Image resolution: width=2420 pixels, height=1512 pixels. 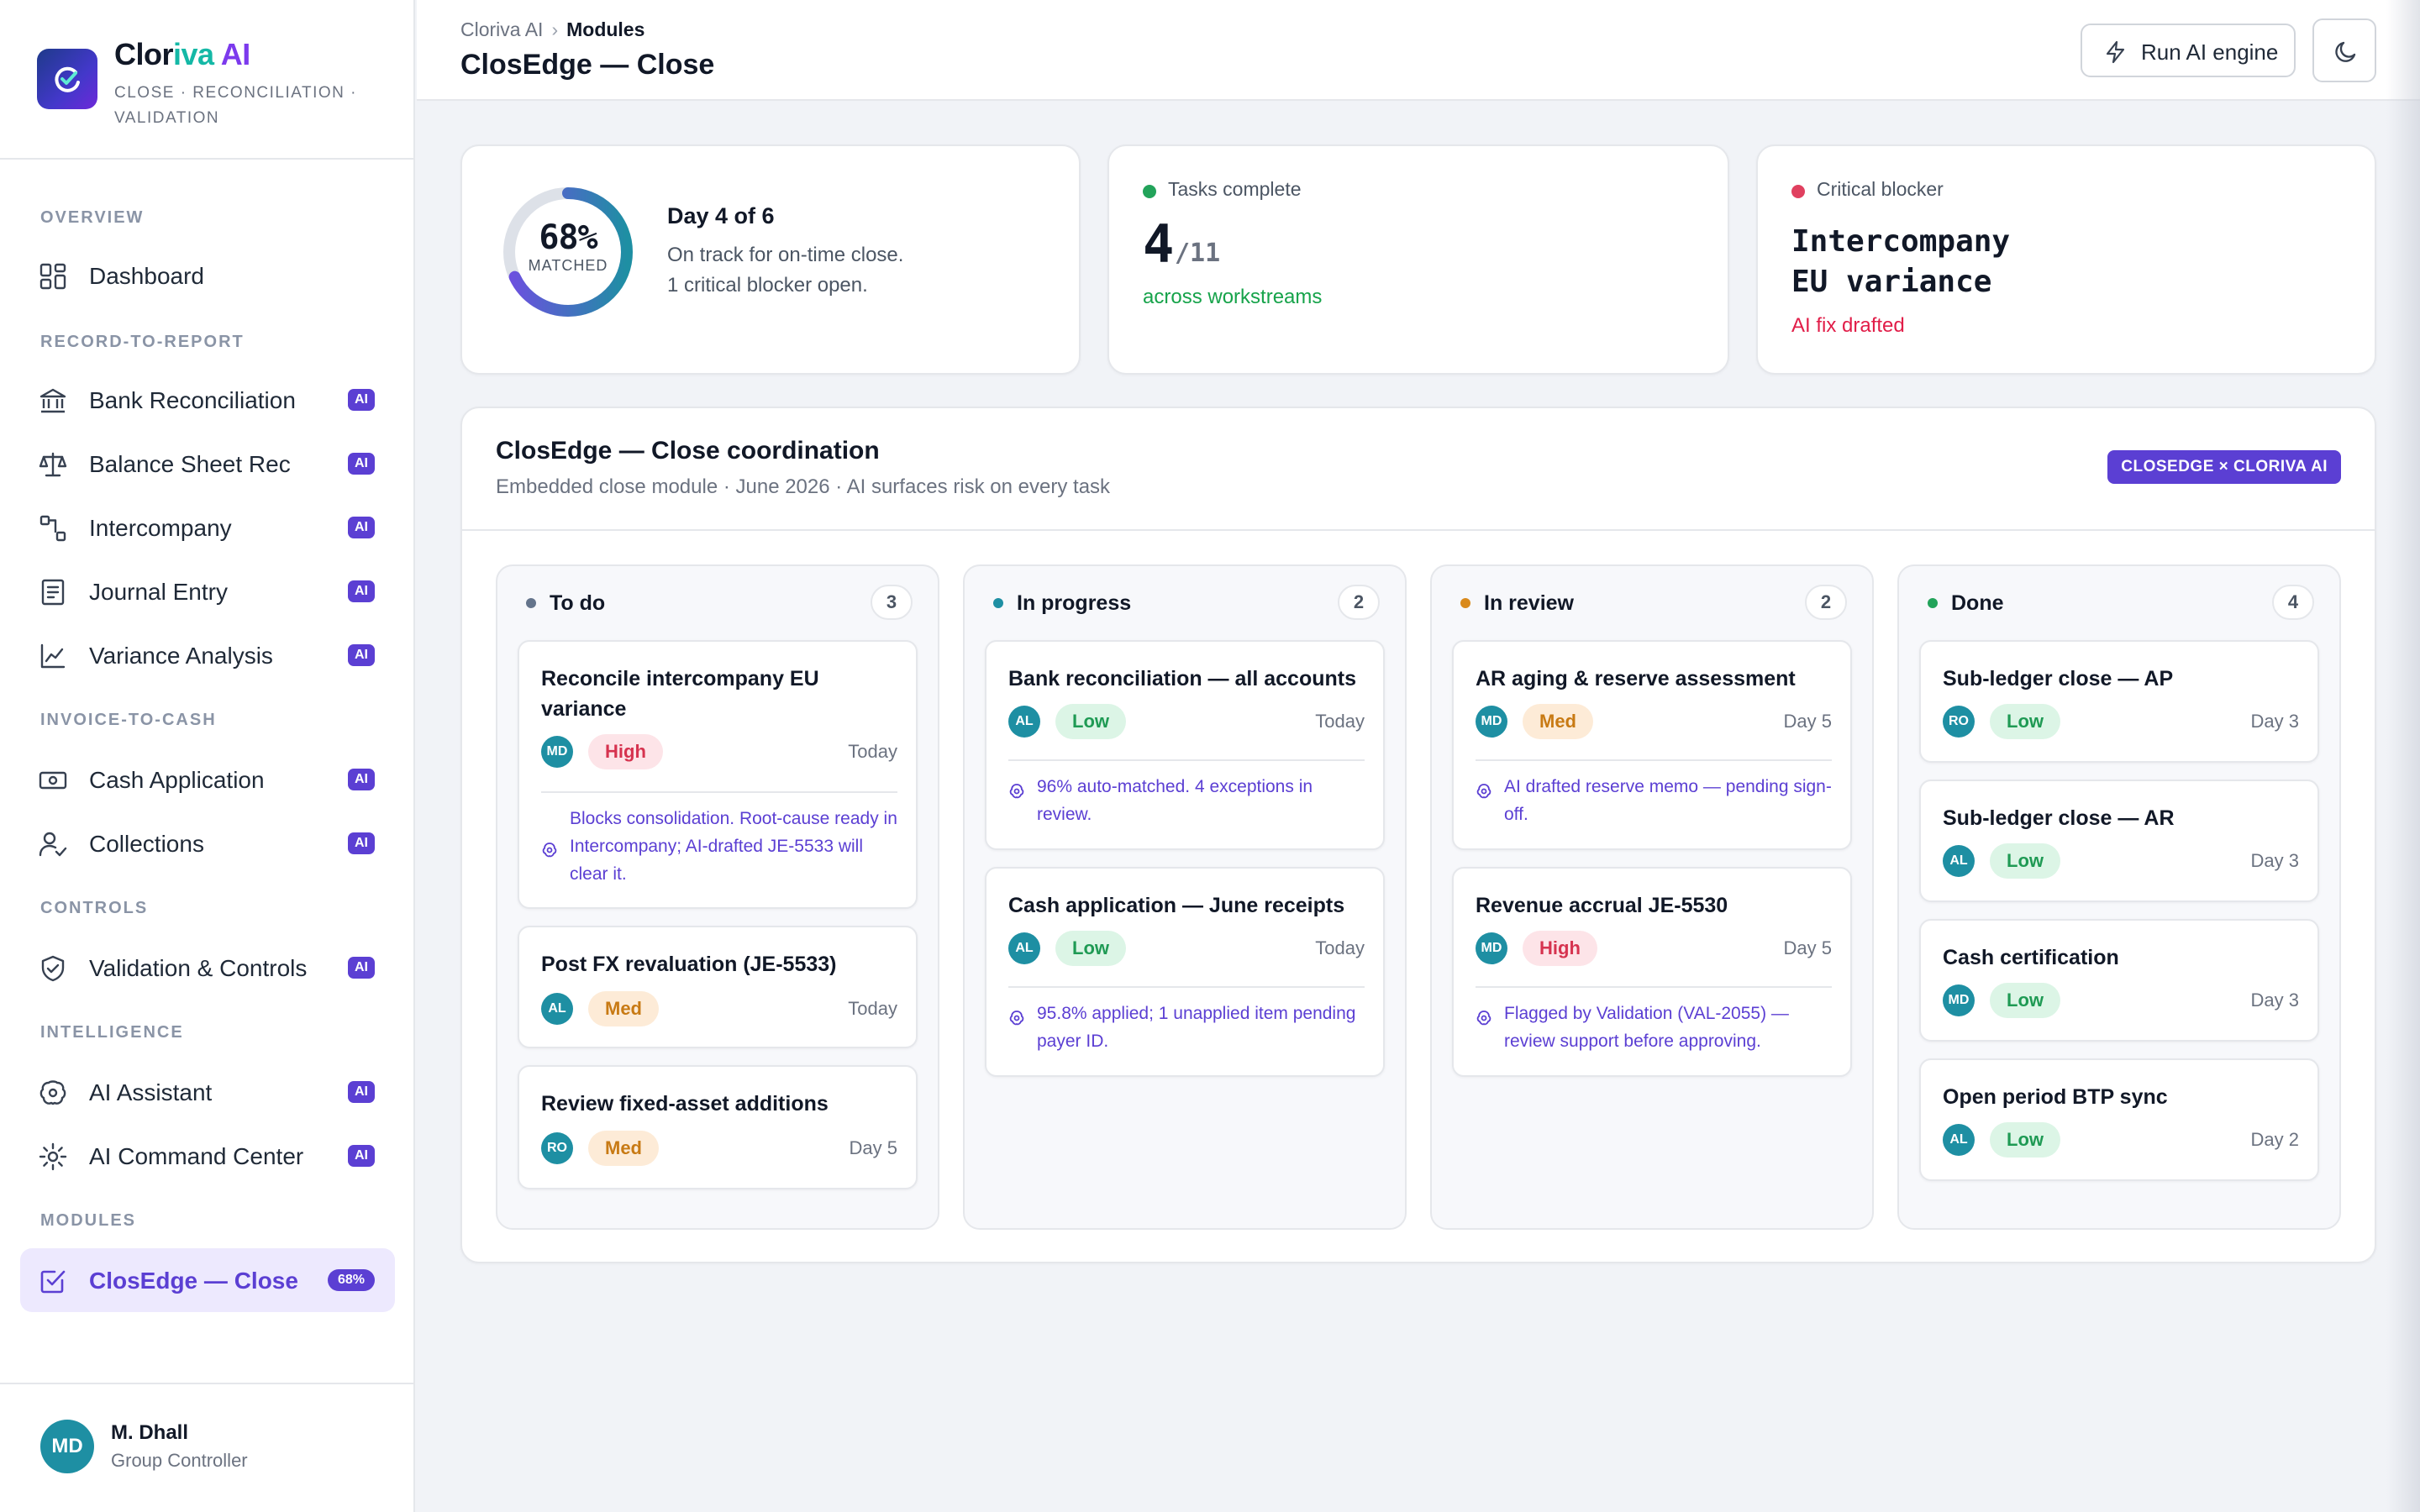 I want to click on sidebar-item-label: Balance Sheet Rec, so click(x=190, y=464).